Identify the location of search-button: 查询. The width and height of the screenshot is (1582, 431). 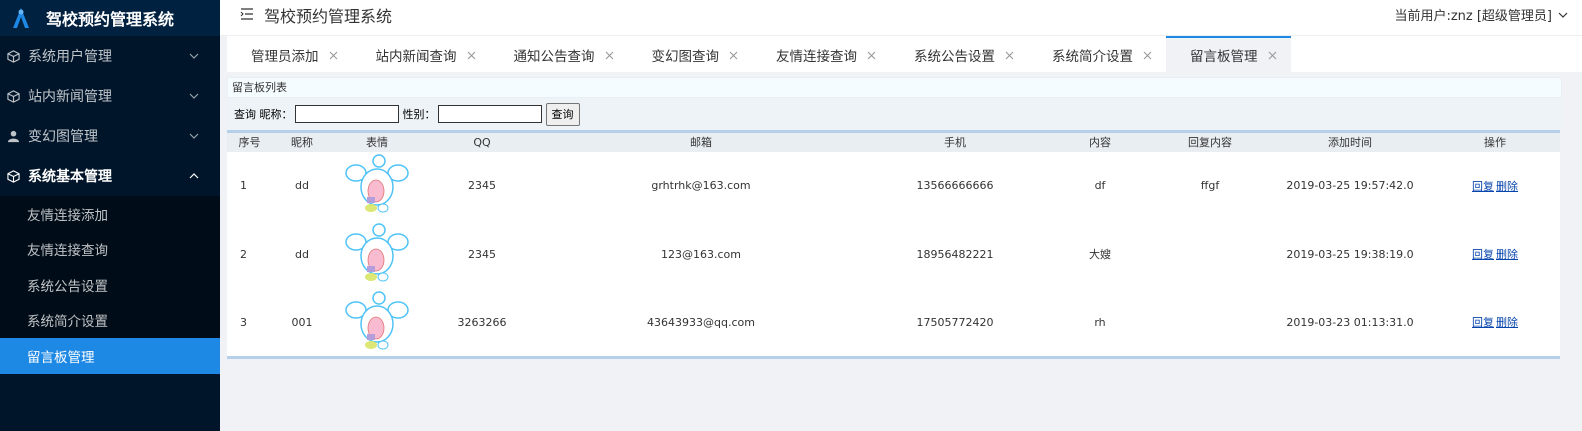
(562, 114).